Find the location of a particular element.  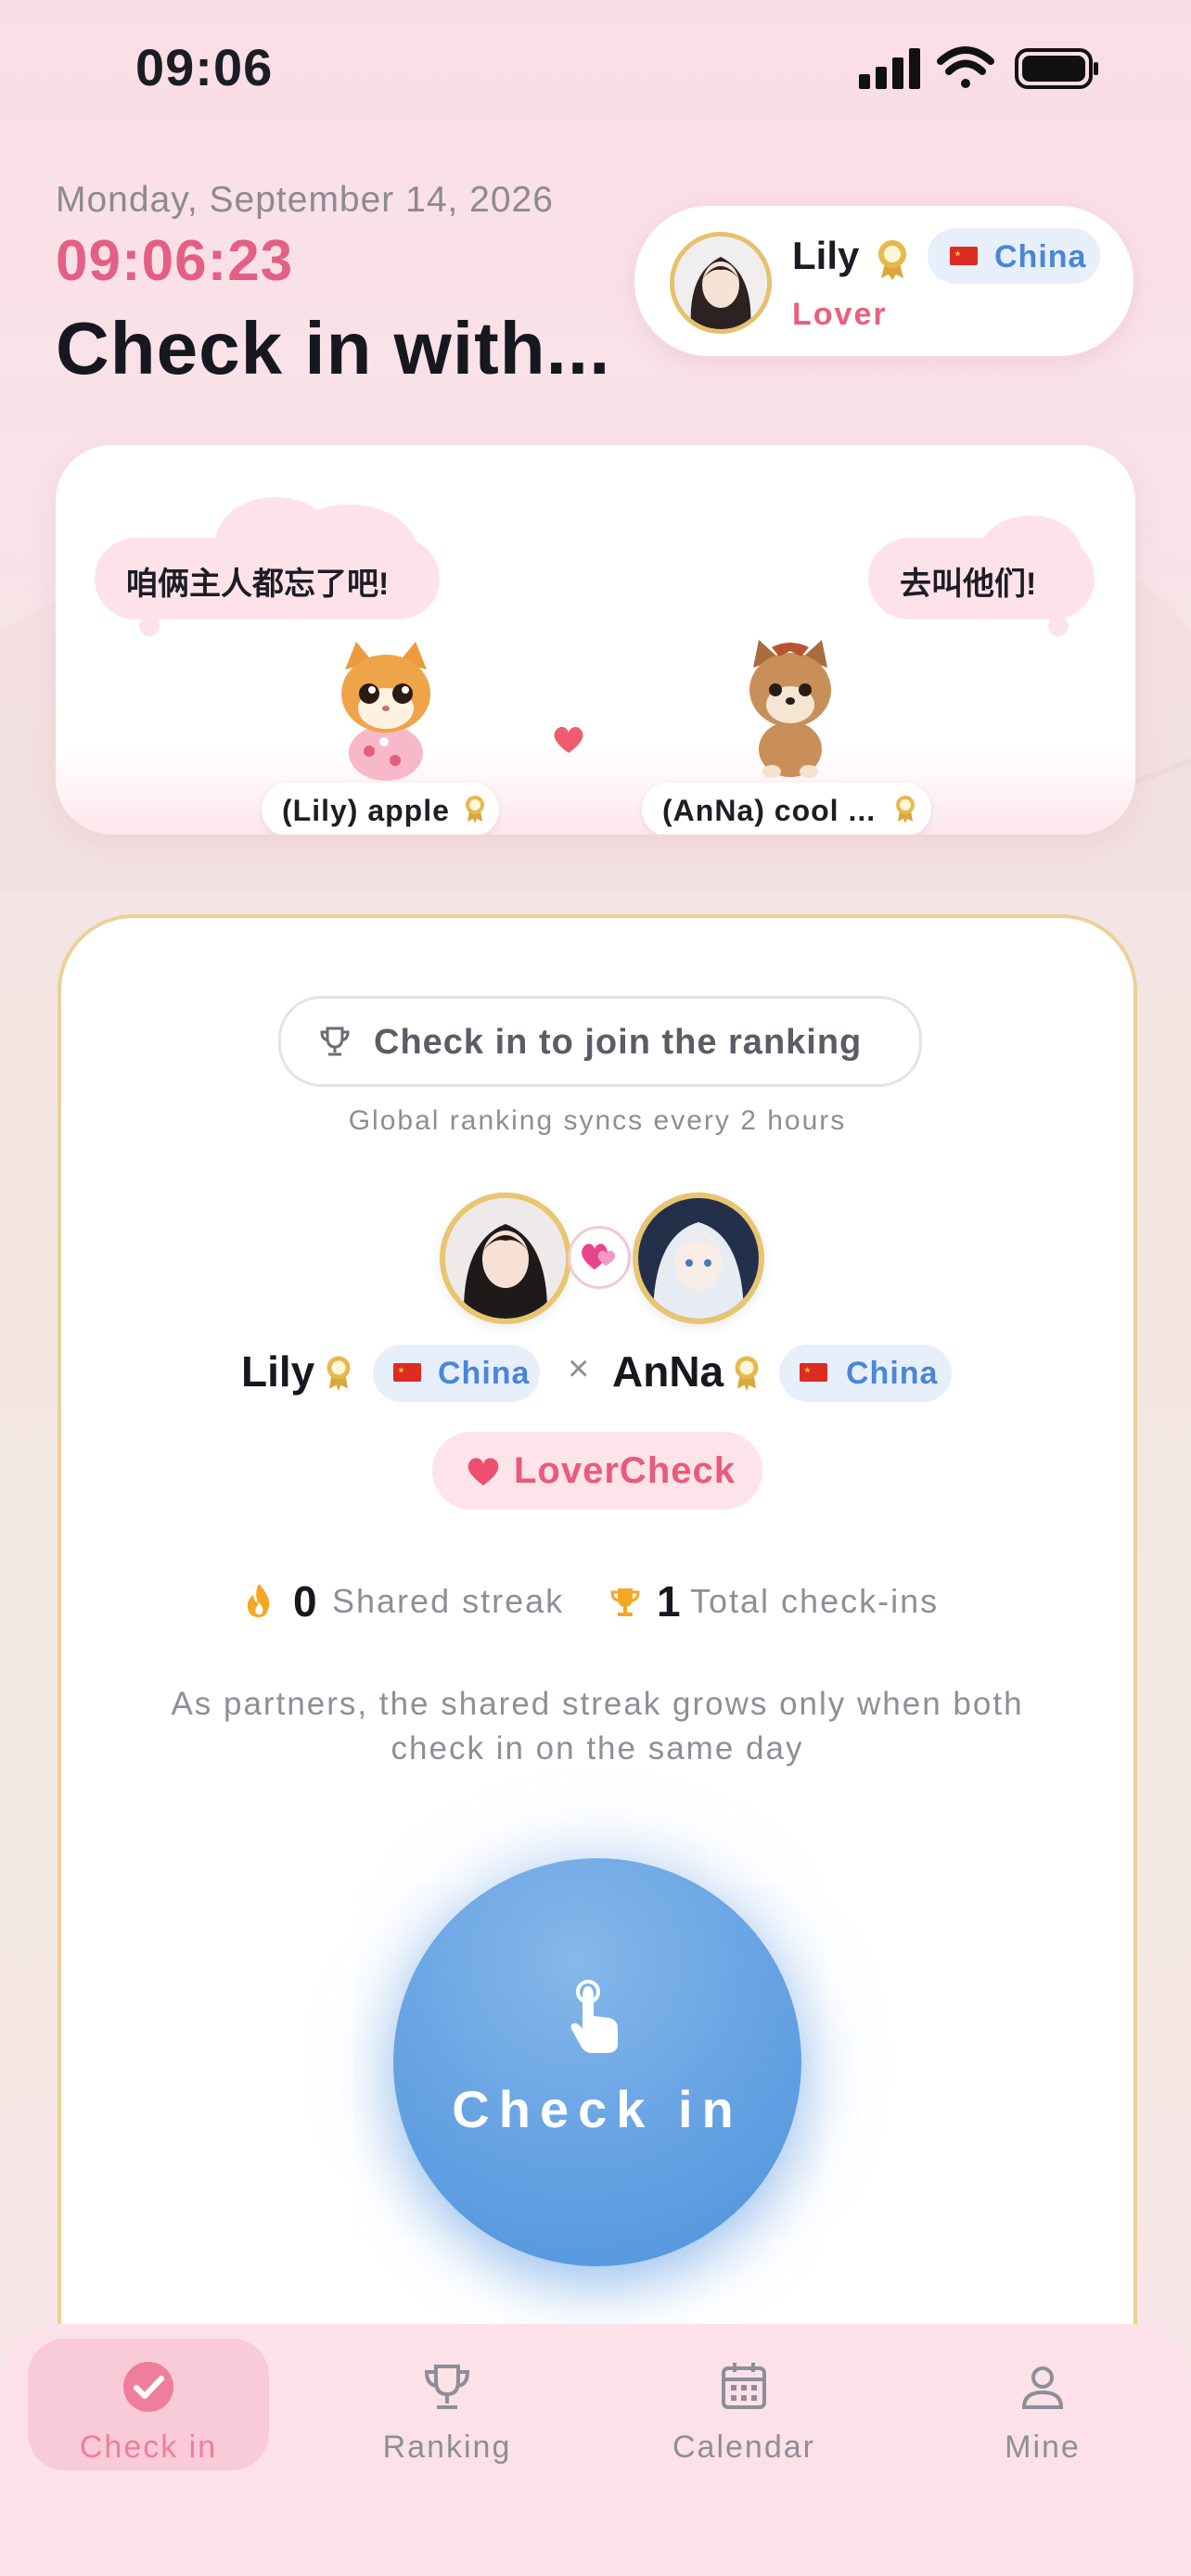

speech-text-right: 去叫他们! is located at coordinates (969, 585).